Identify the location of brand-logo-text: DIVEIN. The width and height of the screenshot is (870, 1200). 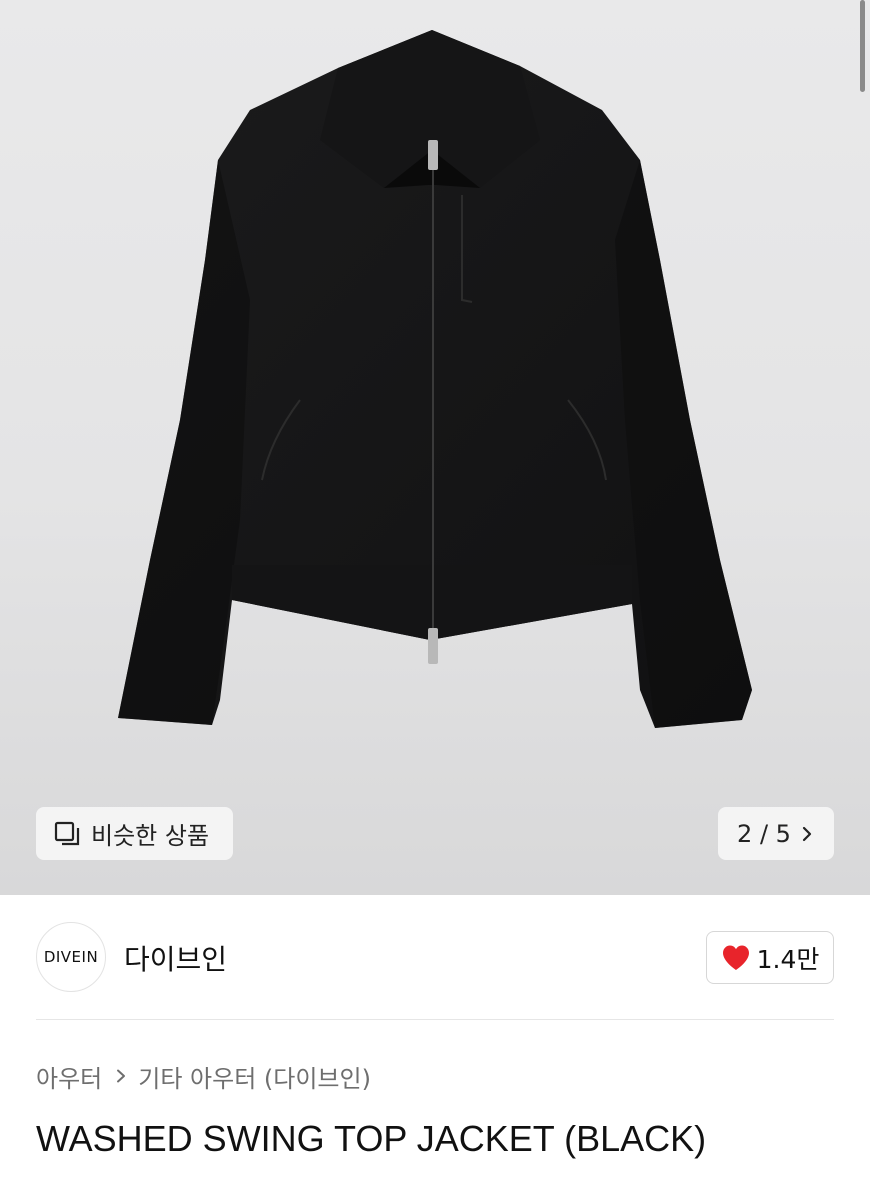
(71, 957).